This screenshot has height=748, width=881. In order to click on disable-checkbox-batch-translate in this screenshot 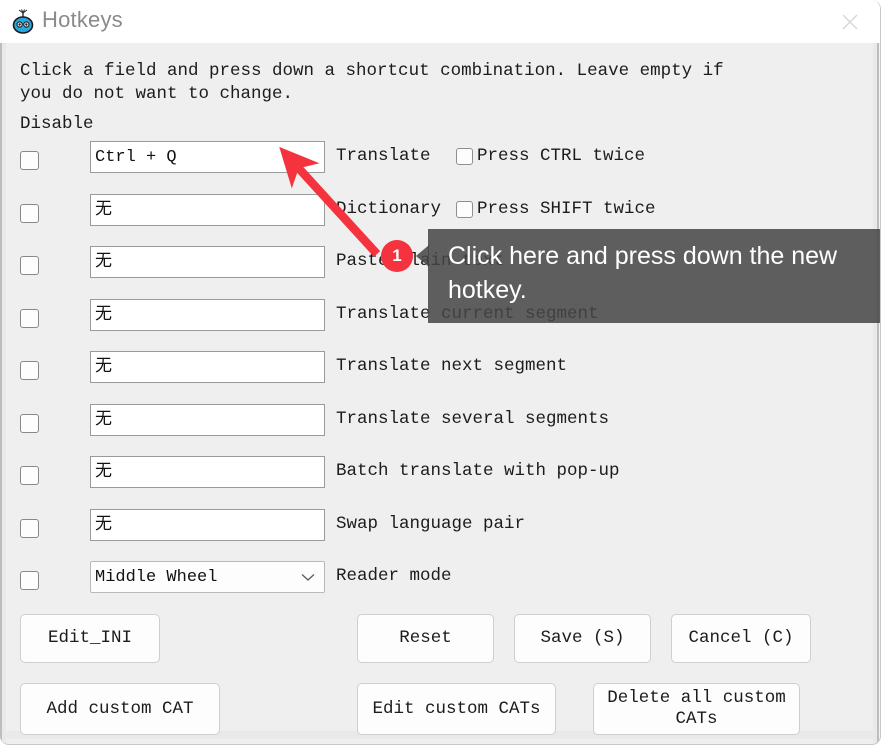, I will do `click(29, 475)`.